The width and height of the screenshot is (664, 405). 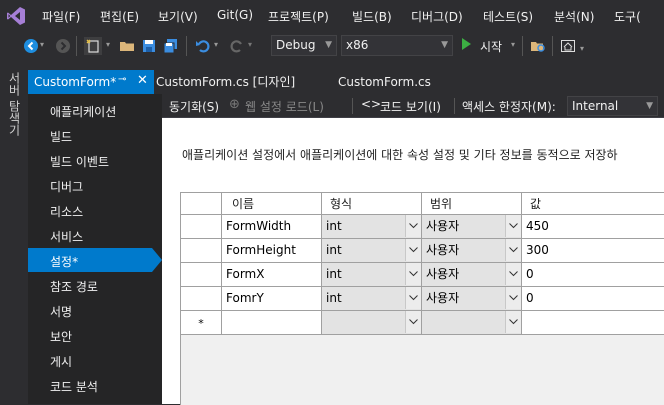 I want to click on start-play-icon, so click(x=466, y=44).